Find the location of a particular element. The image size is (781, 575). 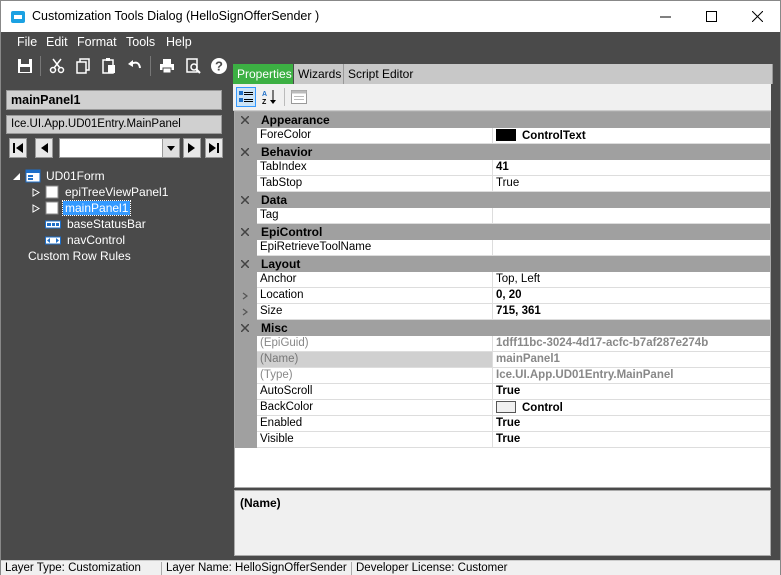

print-button is located at coordinates (167, 66).